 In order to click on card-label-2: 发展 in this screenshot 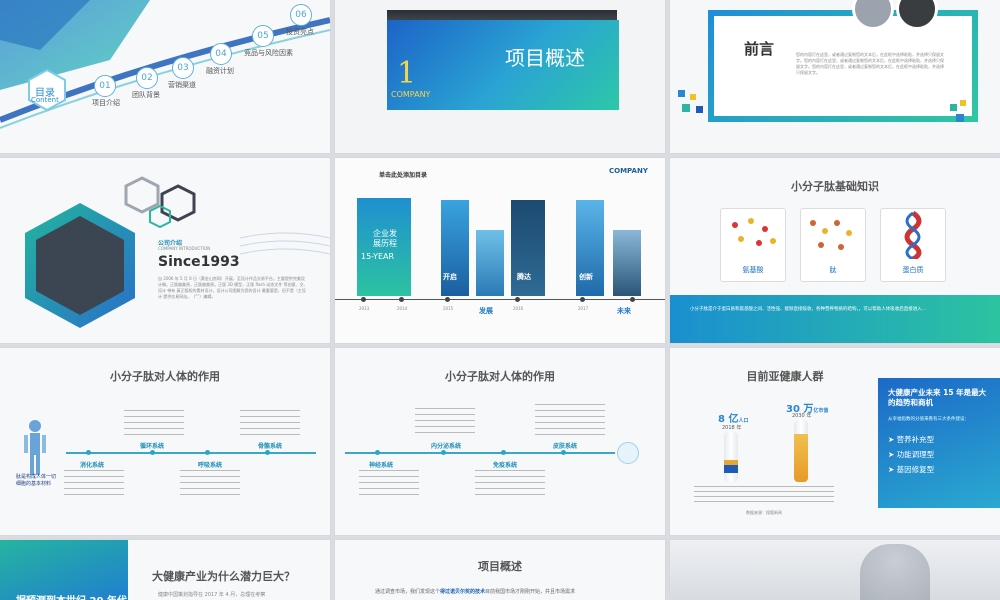, I will do `click(486, 311)`.